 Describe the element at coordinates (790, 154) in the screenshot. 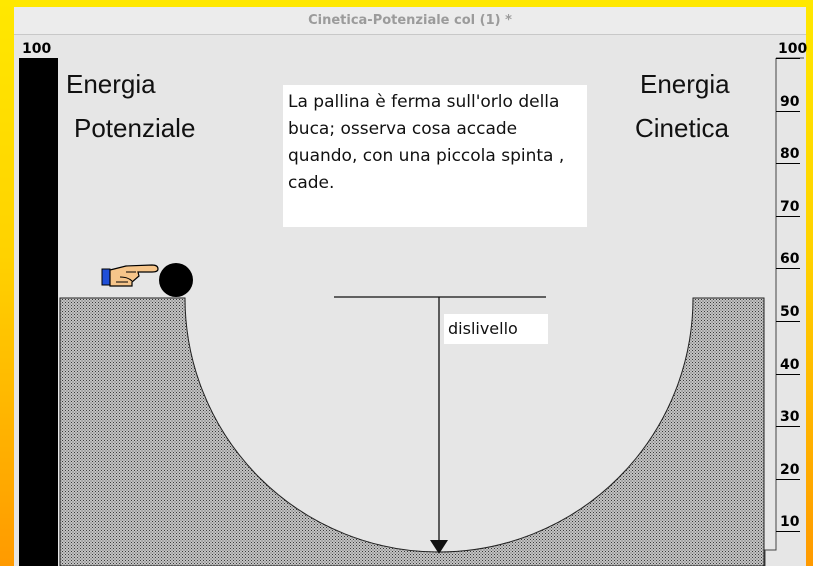

I see `kinetic-scale-tick-label: 80` at that location.